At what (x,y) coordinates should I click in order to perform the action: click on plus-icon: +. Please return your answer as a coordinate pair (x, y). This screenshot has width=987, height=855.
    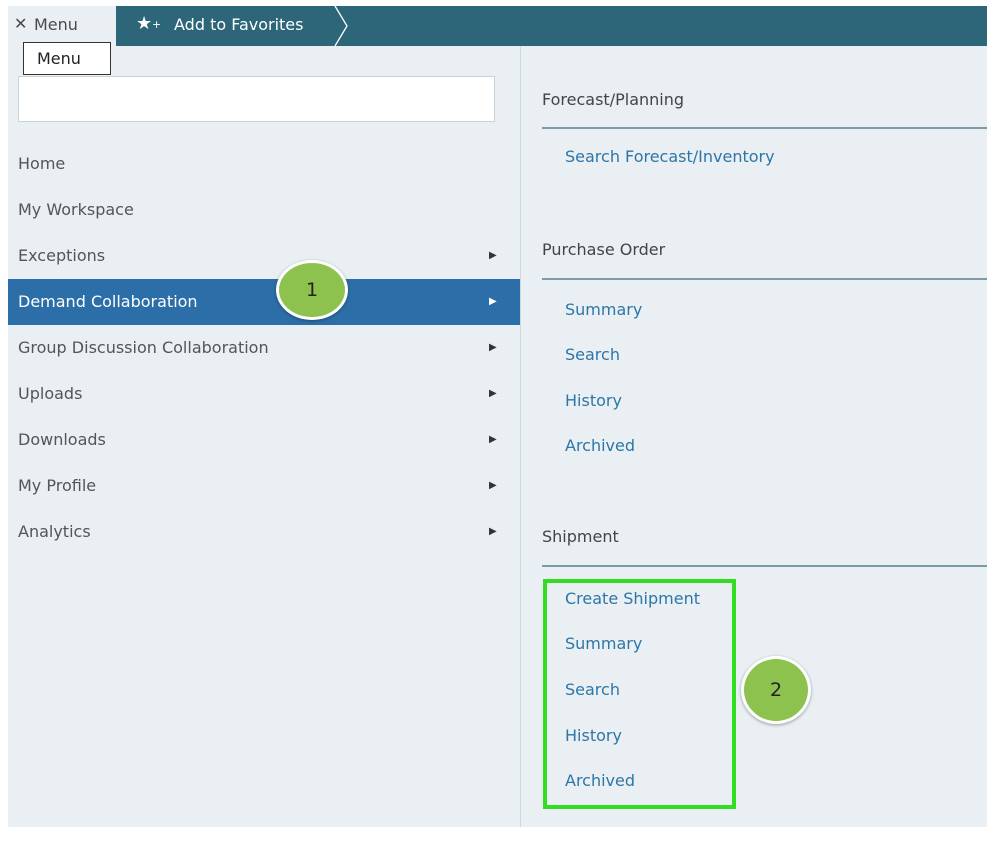
    Looking at the image, I should click on (157, 24).